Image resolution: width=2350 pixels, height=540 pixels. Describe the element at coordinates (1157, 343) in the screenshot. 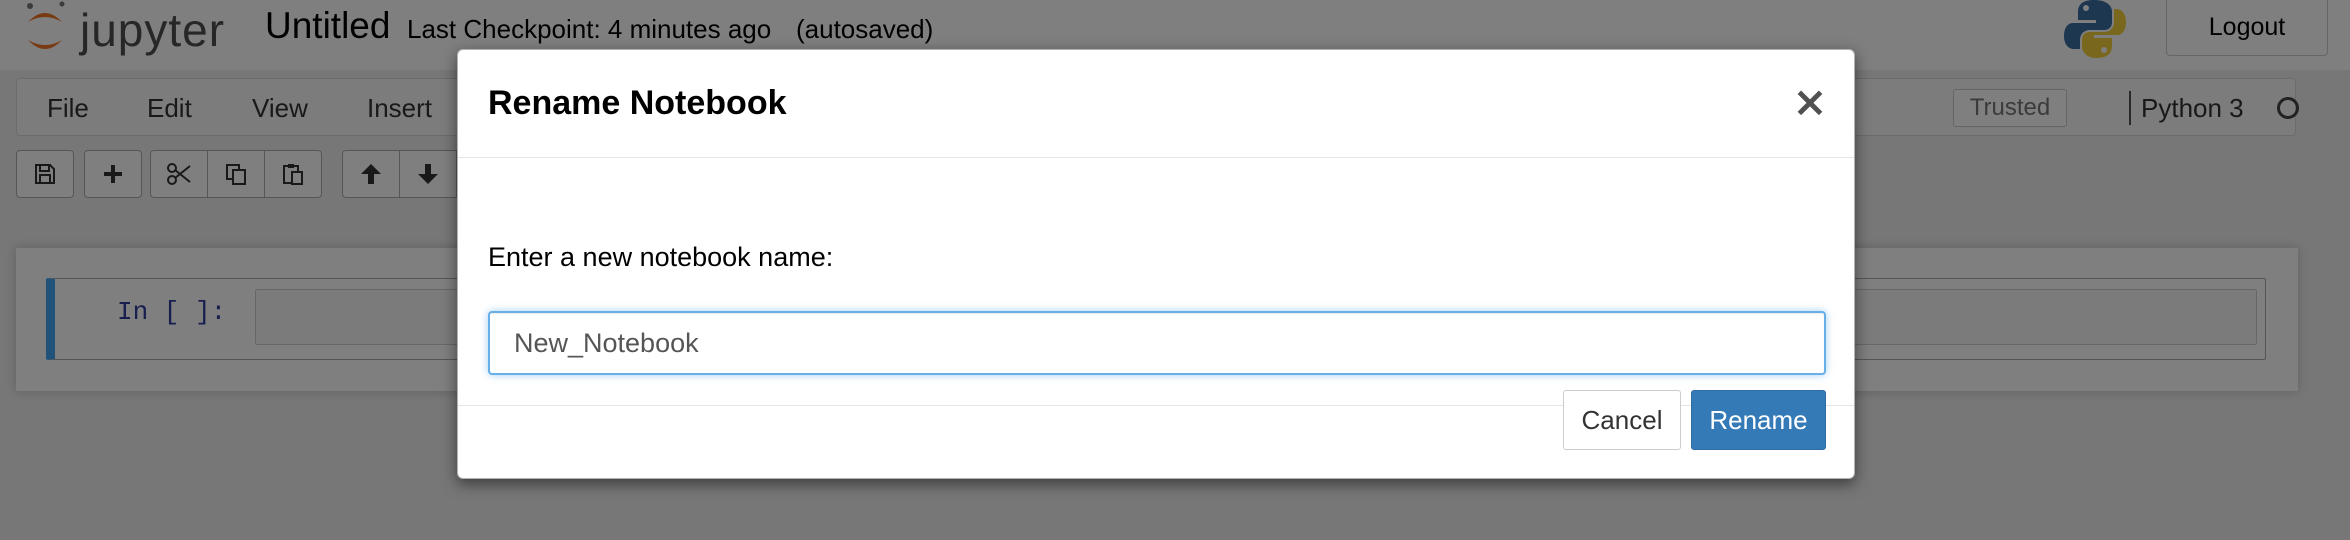

I see `notebook-name-input` at that location.